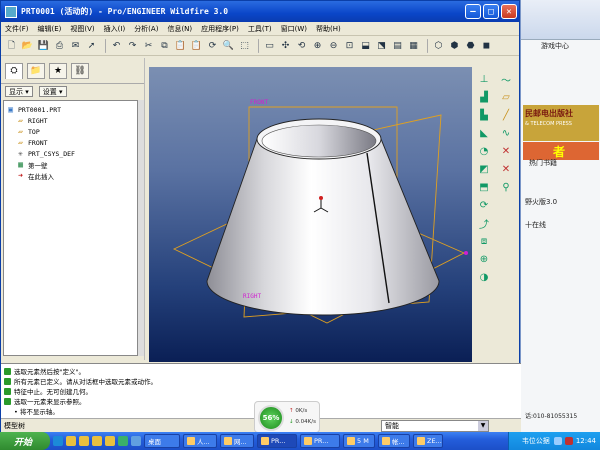  Describe the element at coordinates (212, 45) in the screenshot. I see `regenerate-icon: ⟳` at that location.